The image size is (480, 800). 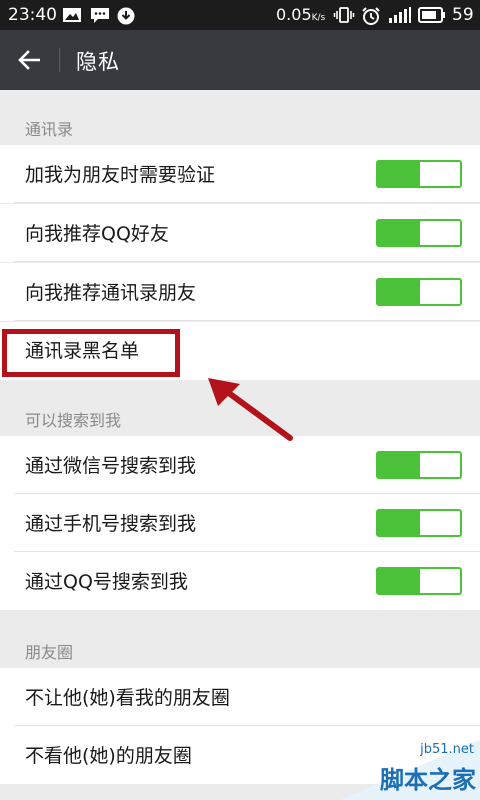 I want to click on highlight-box, so click(x=91, y=353).